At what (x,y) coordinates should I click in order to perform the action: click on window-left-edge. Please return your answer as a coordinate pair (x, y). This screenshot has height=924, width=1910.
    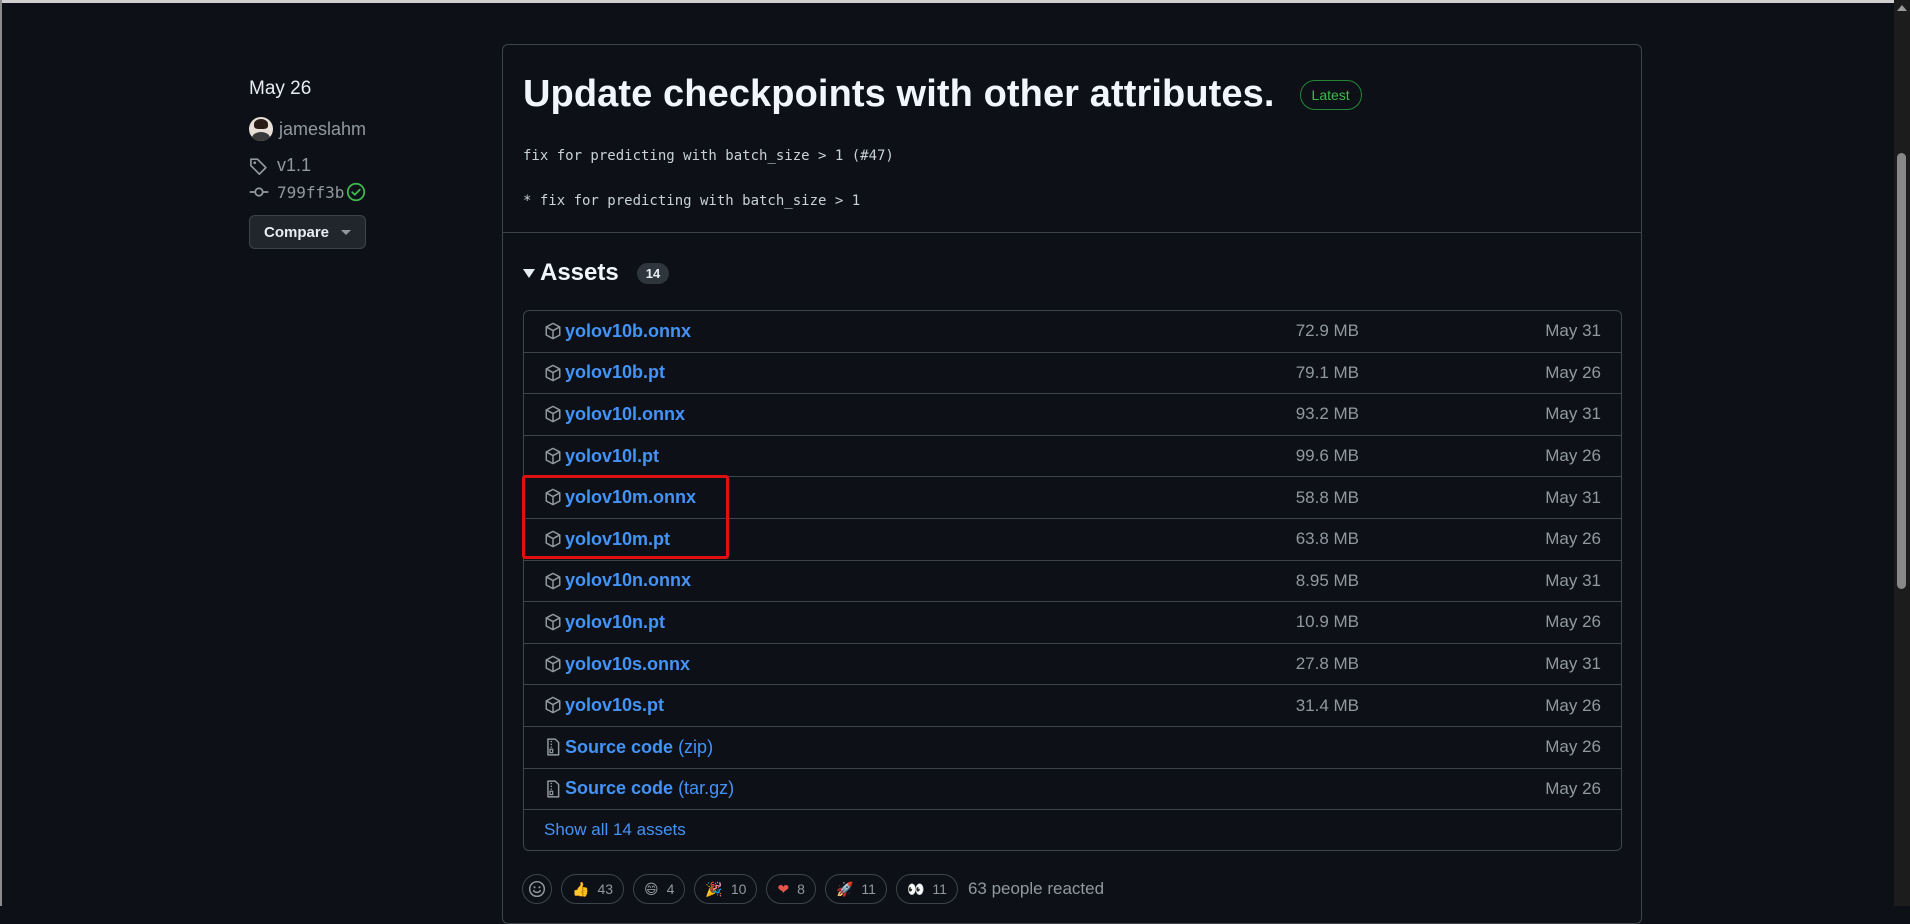
    Looking at the image, I should click on (1, 453).